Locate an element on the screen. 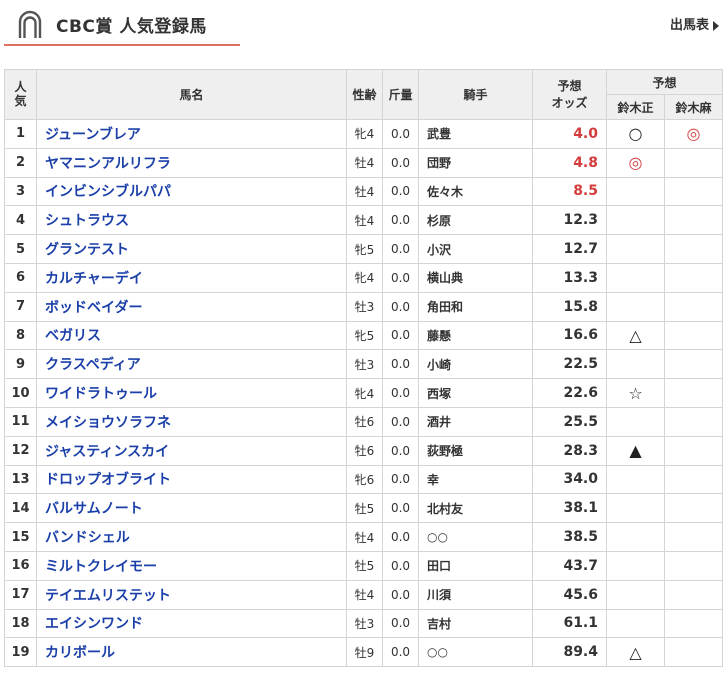 This screenshot has width=727, height=674. rank-cell: 10 is located at coordinates (20, 393).